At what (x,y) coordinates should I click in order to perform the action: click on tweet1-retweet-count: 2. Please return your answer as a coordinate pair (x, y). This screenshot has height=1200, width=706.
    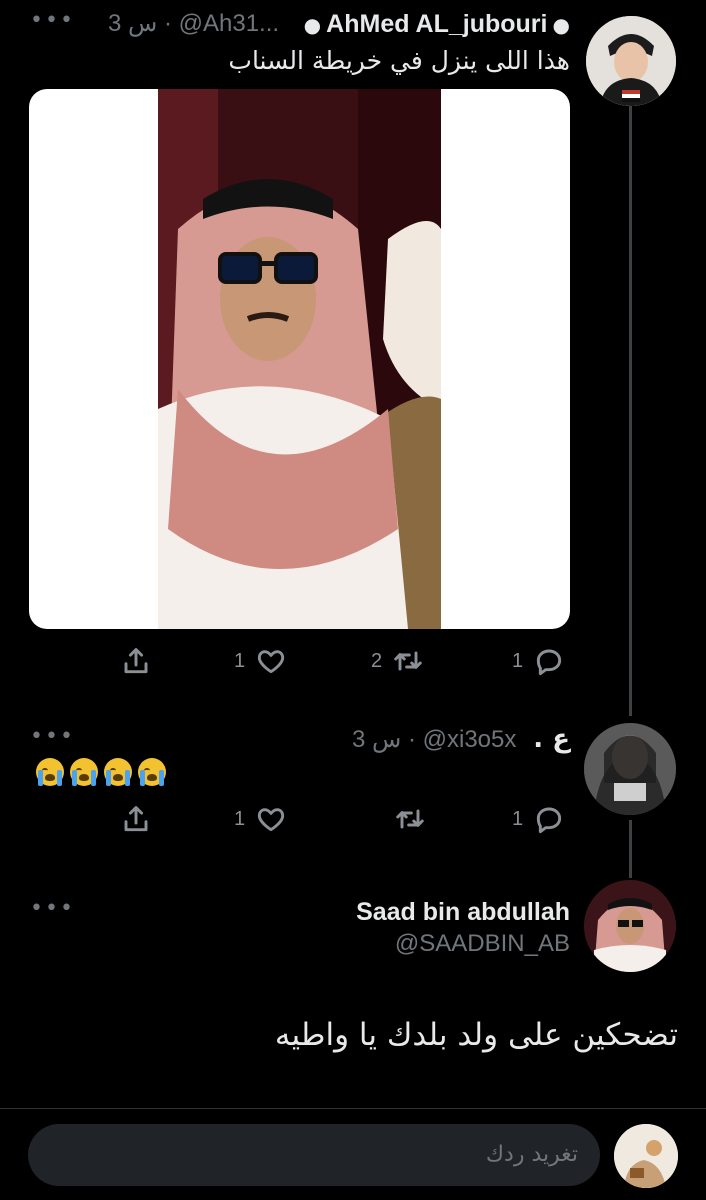
    Looking at the image, I should click on (377, 660).